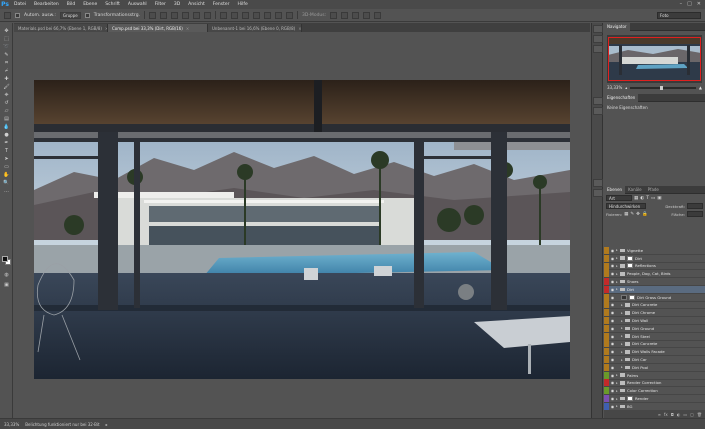 This screenshot has width=705, height=429. Describe the element at coordinates (137, 4) in the screenshot. I see `menu-item-auswahl: Auswahl` at that location.